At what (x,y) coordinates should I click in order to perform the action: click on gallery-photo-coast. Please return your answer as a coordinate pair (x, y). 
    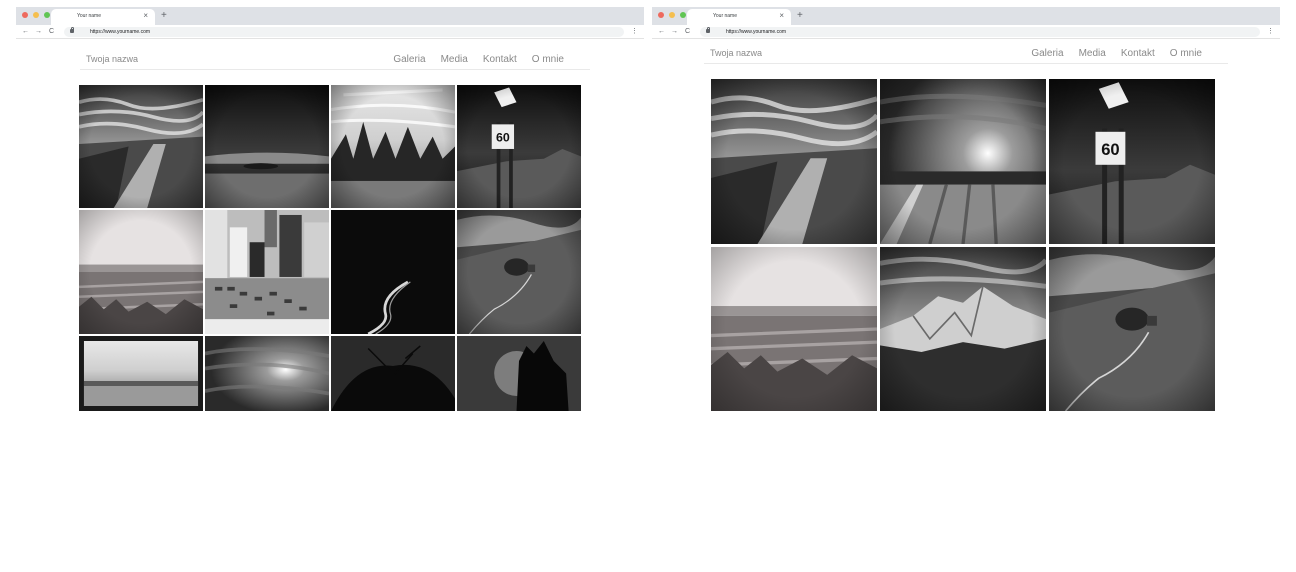
    Looking at the image, I should click on (141, 373).